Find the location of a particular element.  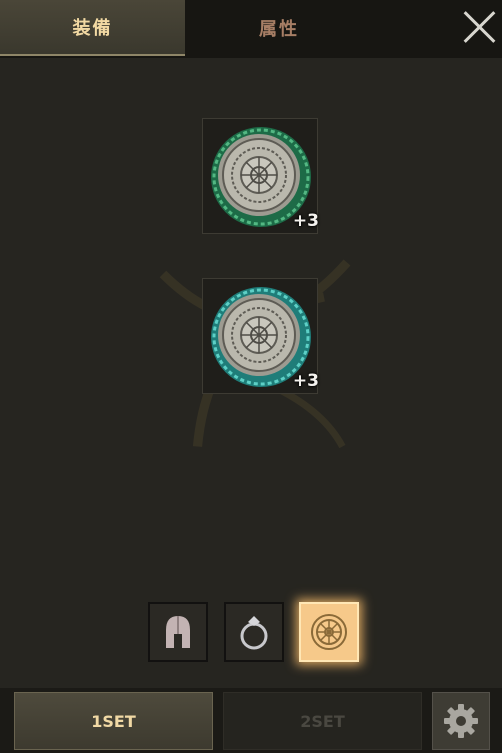

helmet-icon is located at coordinates (178, 632).